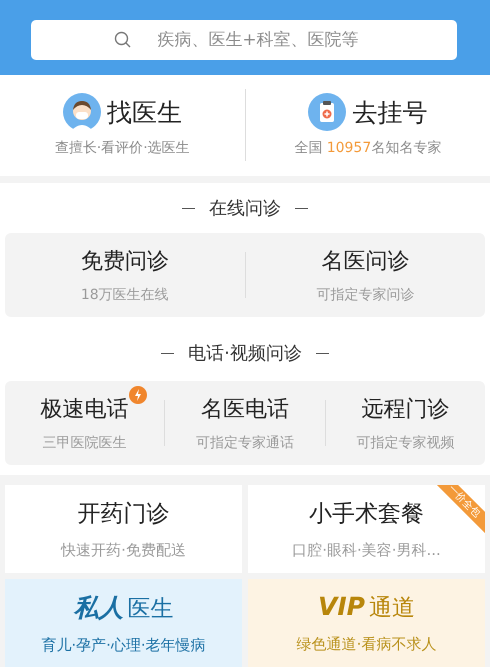  I want to click on tile-subtitle: 绿色通道·看病不求人, so click(366, 644).